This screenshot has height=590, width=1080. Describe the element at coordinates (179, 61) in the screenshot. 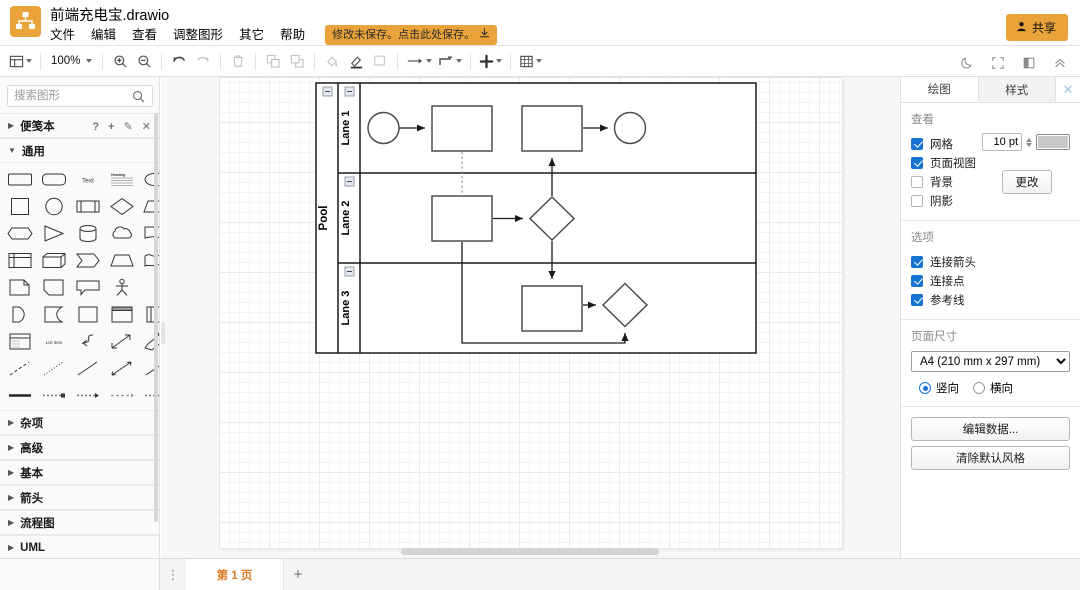

I see `undo-icon` at that location.